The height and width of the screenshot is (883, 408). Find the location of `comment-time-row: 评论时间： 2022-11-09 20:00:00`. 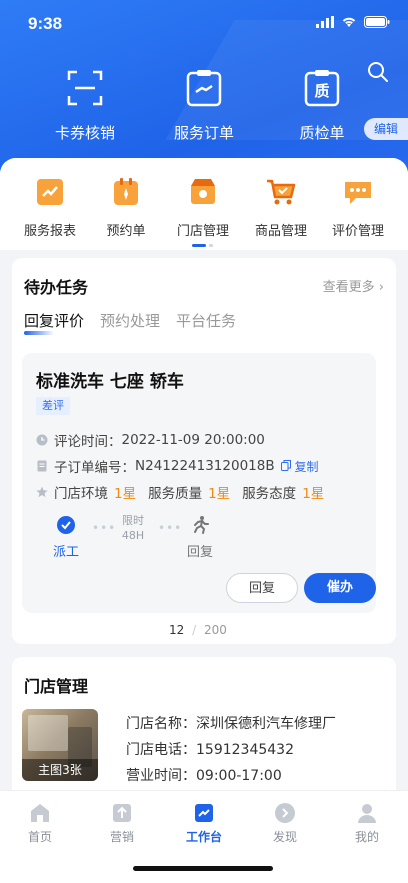

comment-time-row: 评论时间： 2022-11-09 20:00:00 is located at coordinates (150, 440).